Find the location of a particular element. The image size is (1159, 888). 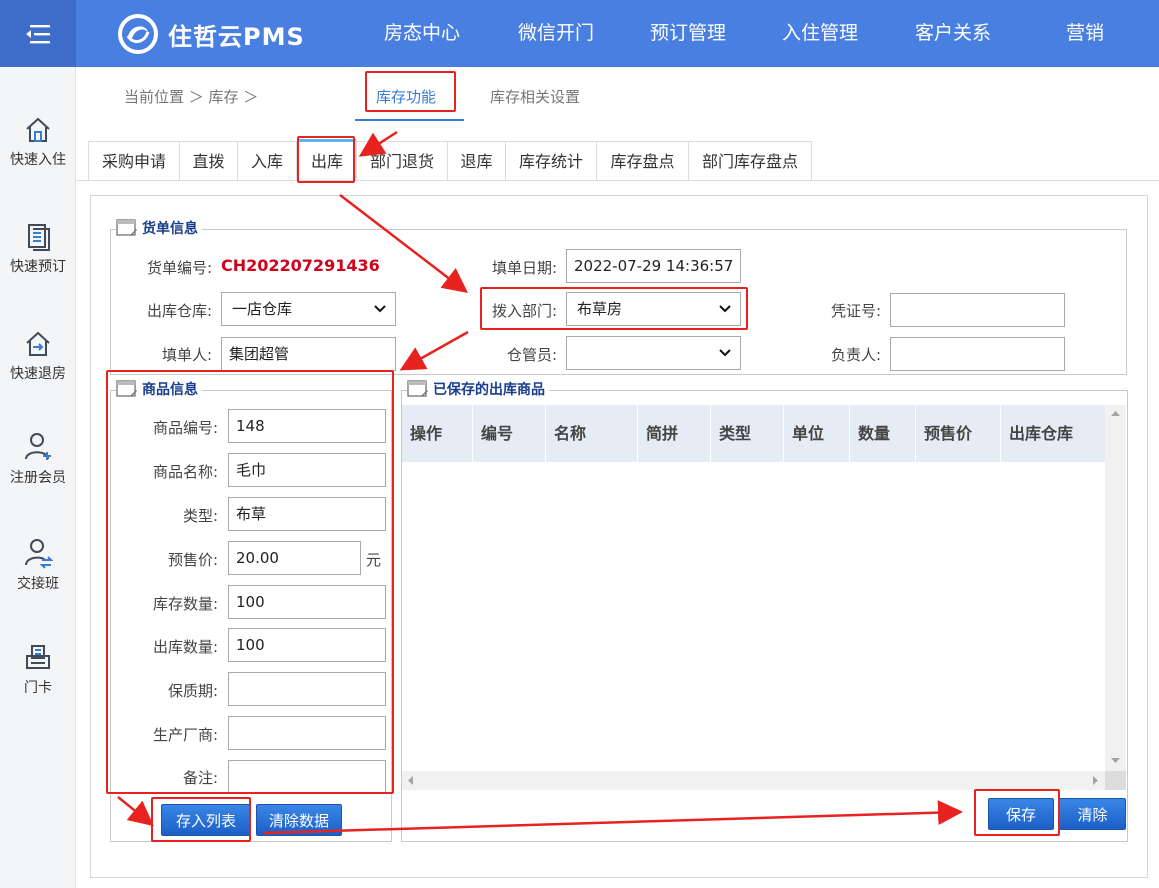

scroll-down-icon is located at coordinates (1115, 760).